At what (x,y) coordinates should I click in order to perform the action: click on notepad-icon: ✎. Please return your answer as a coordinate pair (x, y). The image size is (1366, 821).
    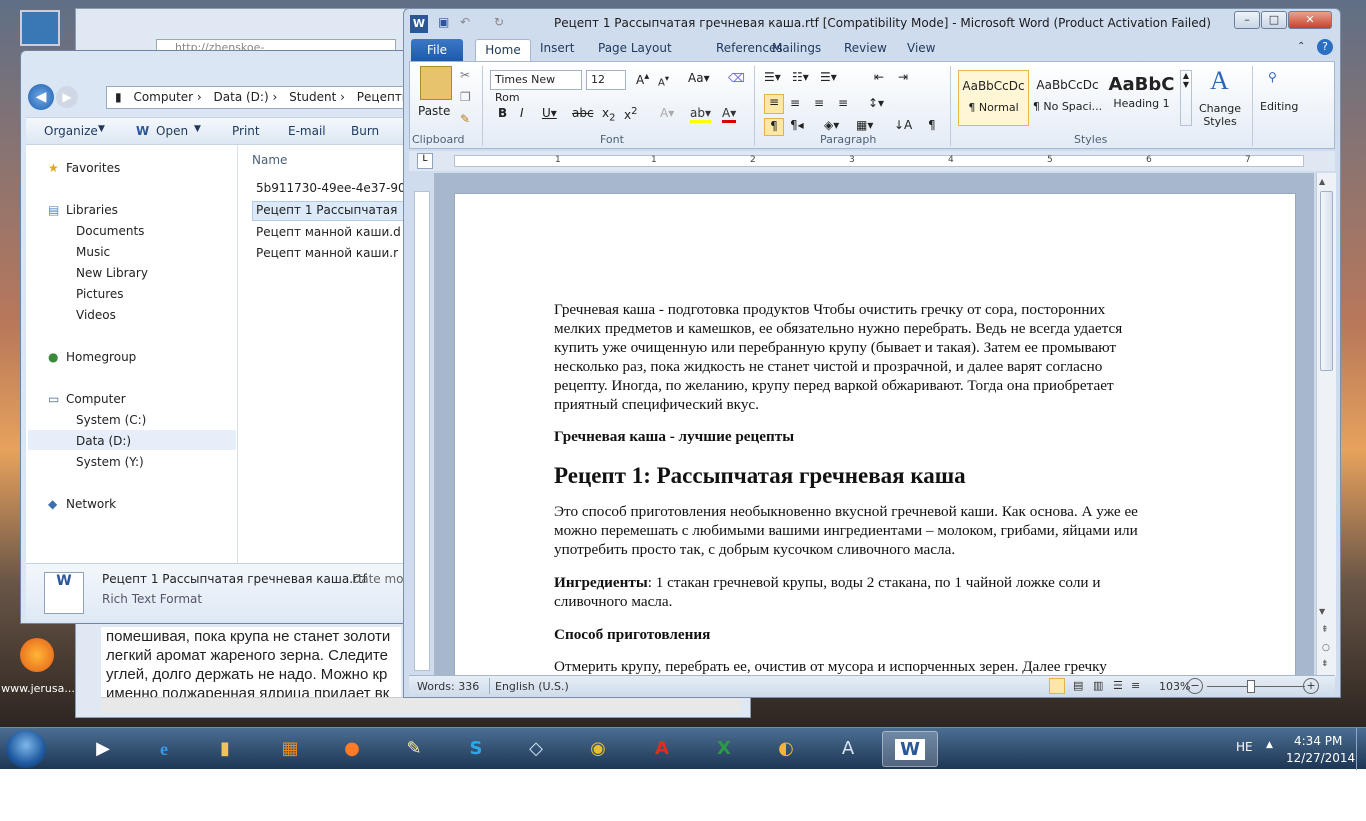
    Looking at the image, I should click on (414, 749).